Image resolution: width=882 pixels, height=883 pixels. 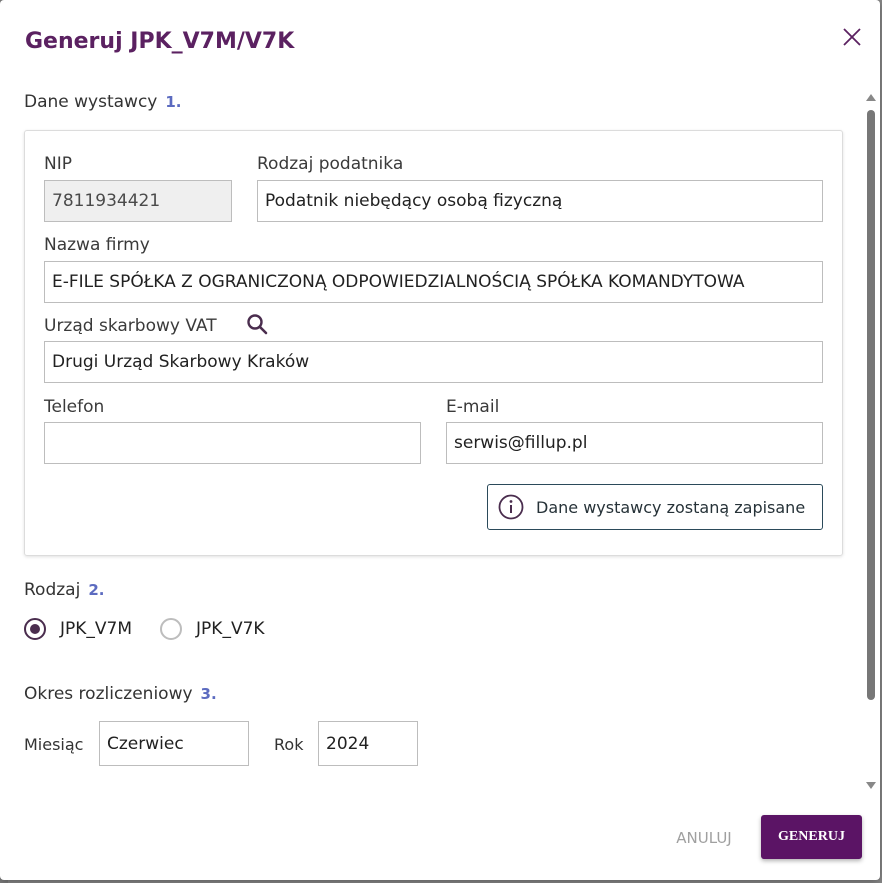 What do you see at coordinates (704, 838) in the screenshot?
I see `cancel-button: ANULUJ` at bounding box center [704, 838].